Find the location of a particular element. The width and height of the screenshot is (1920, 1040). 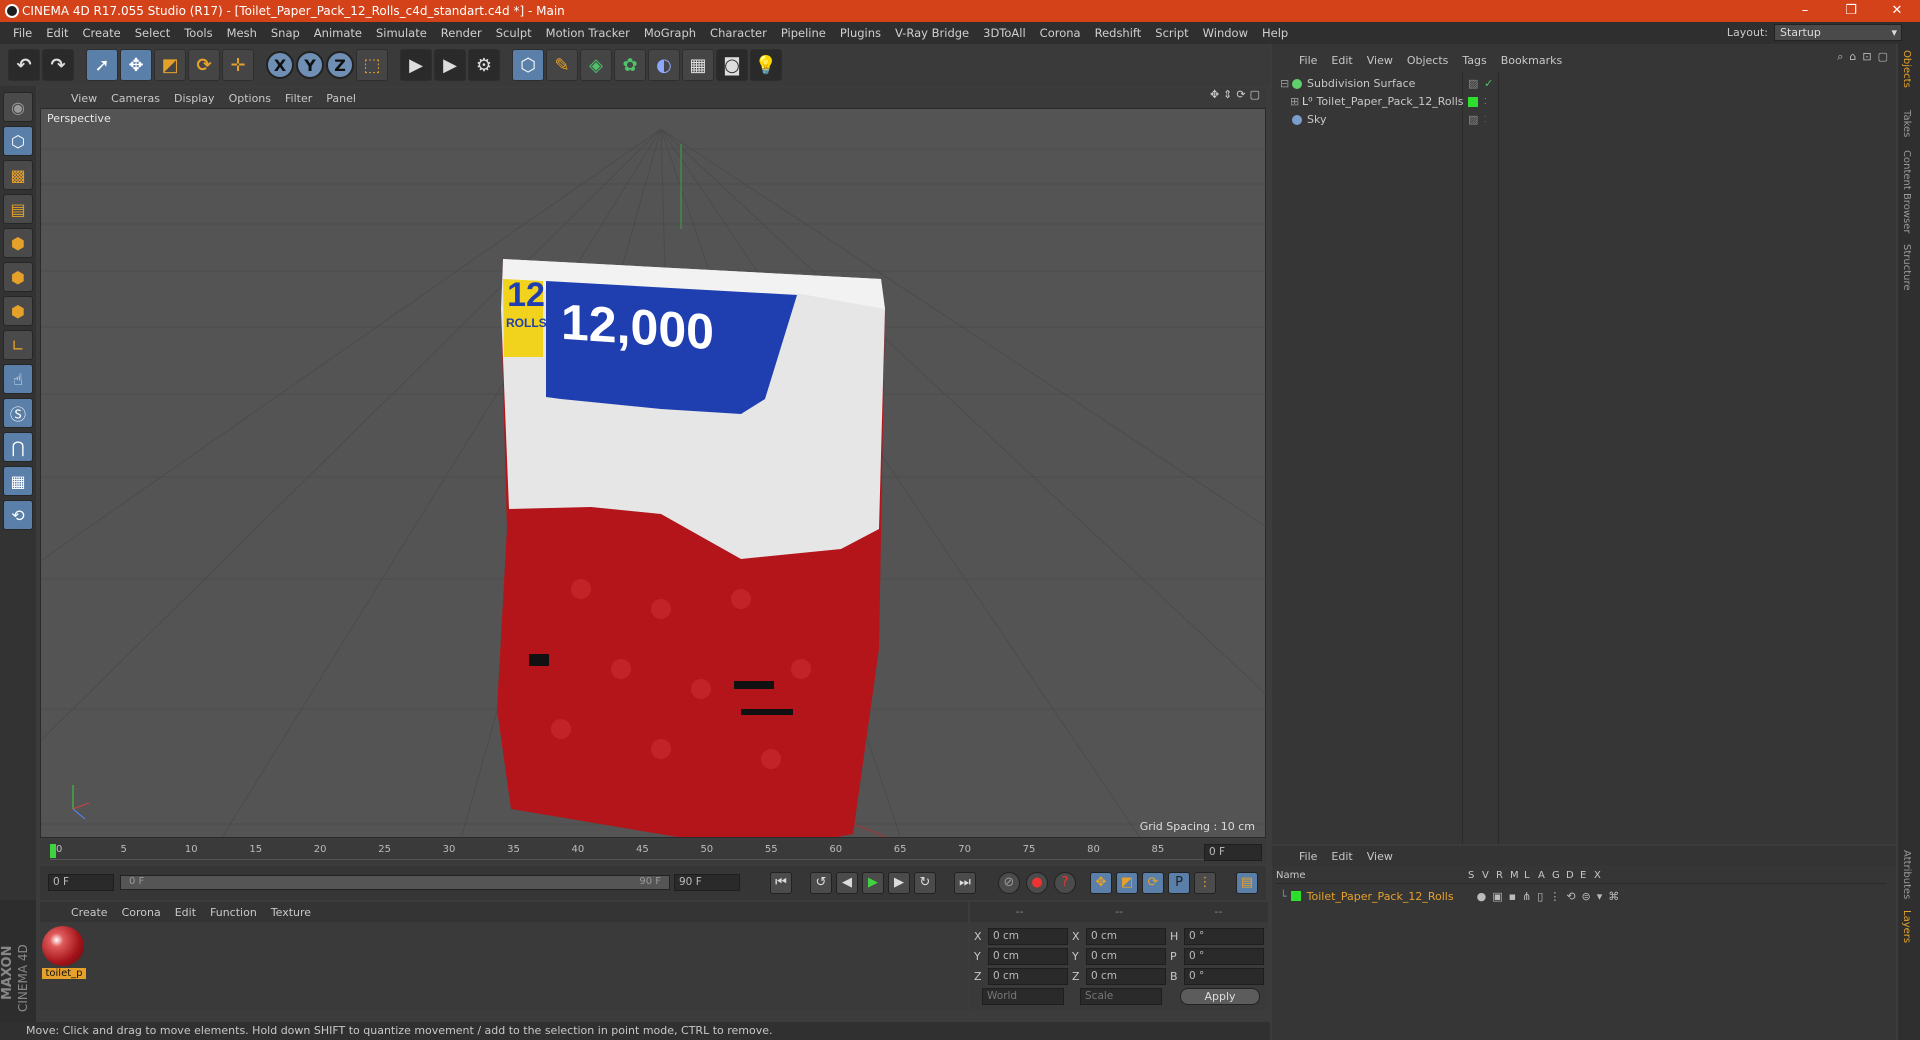

menu-pipeline: Pipeline is located at coordinates (803, 33).